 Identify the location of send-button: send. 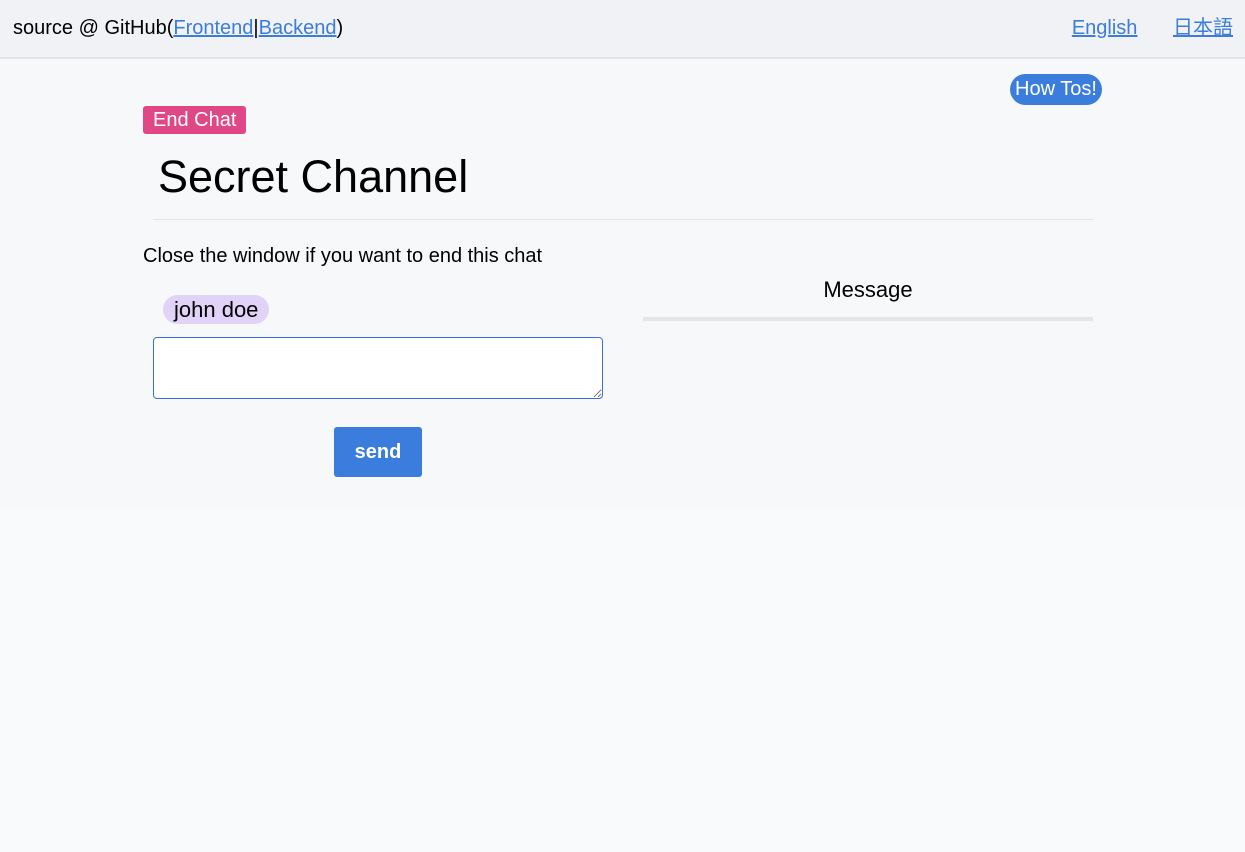
(378, 452).